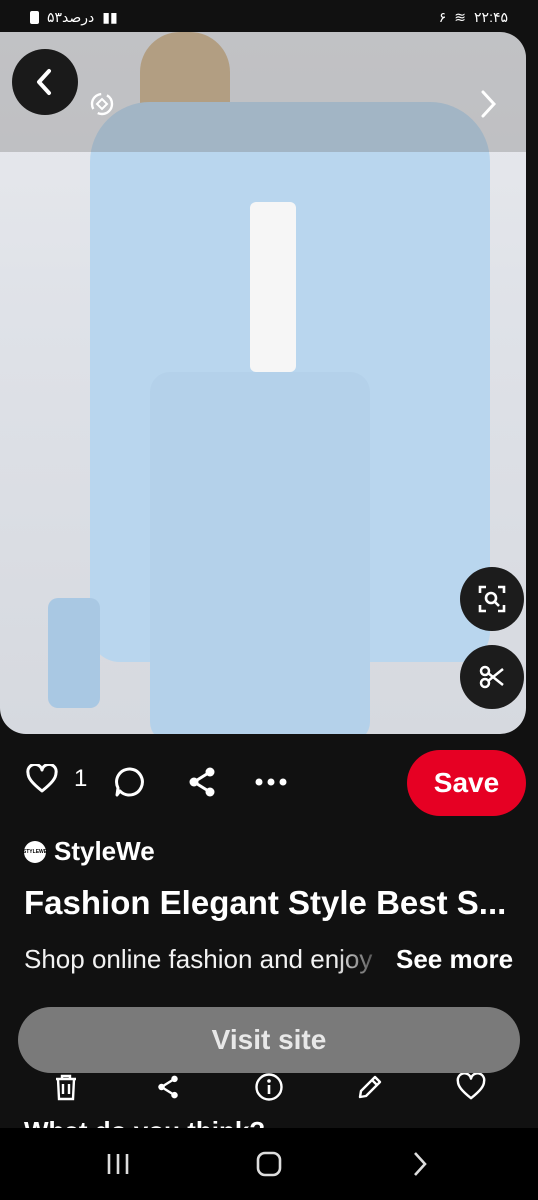 The image size is (538, 1200). I want to click on brand-name: StyleWe, so click(104, 851).